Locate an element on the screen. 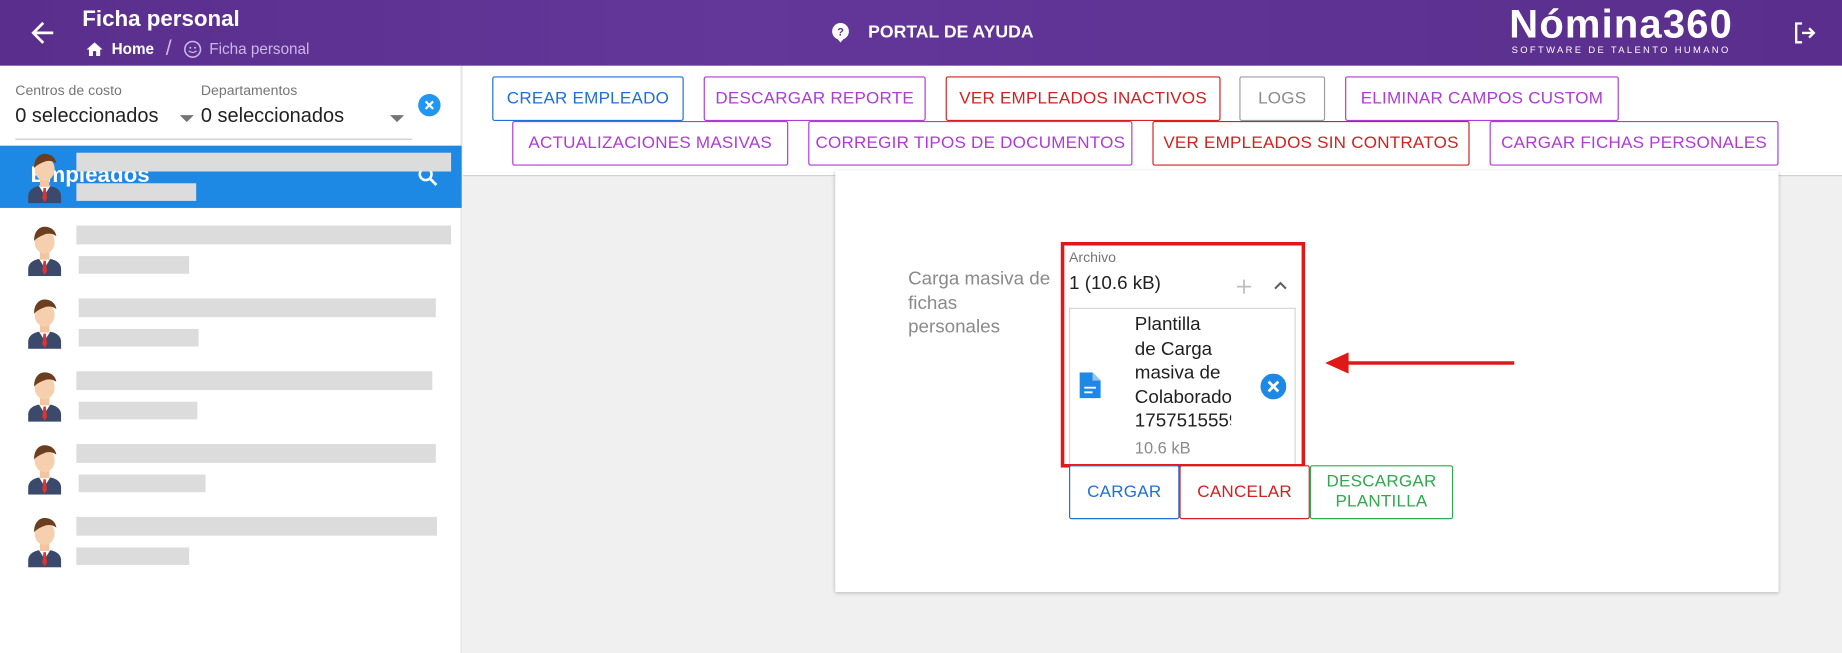  filter-divider is located at coordinates (214, 139).